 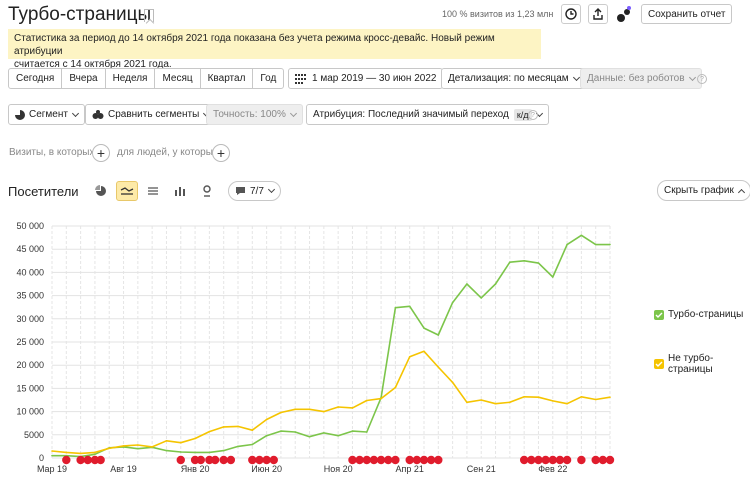 I want to click on data-filter-select: Данные: без роботов, so click(x=641, y=78).